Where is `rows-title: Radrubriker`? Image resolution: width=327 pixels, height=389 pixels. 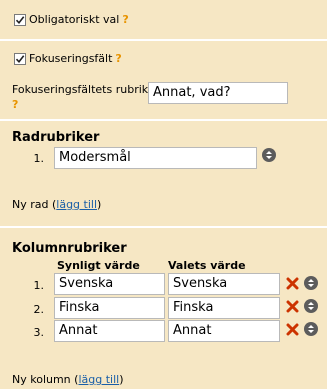 rows-title: Radrubriker is located at coordinates (56, 137).